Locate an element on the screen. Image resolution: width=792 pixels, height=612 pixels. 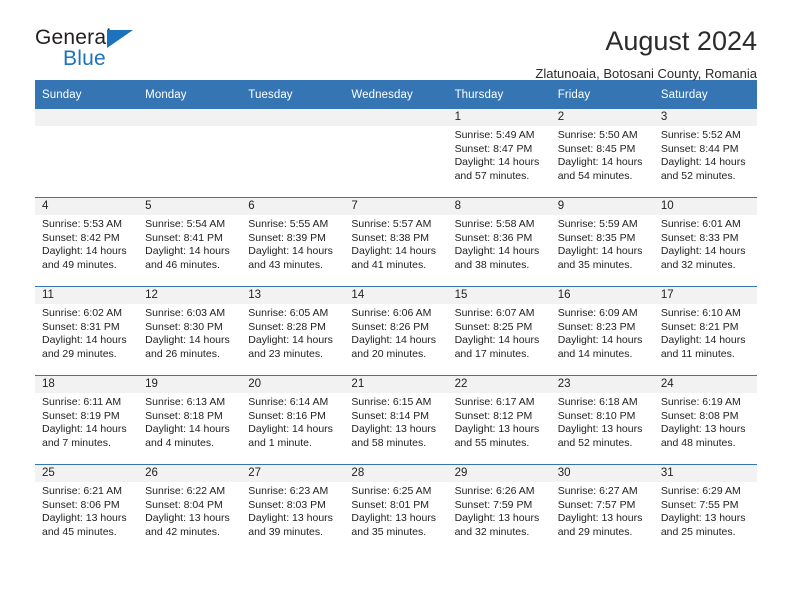
daylight-text-line2: and 25 minutes. is located at coordinates (698, 531).